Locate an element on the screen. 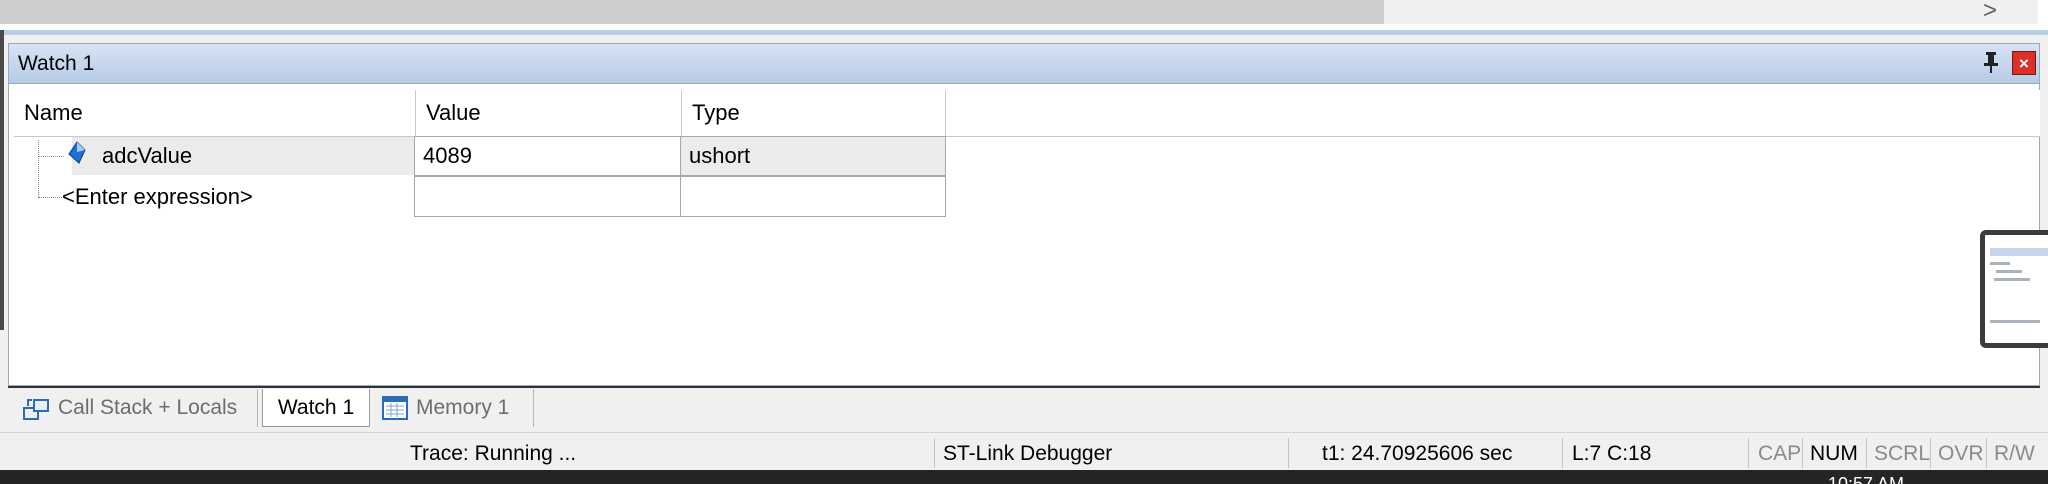  tab-call-stack-locals: Call Stack + Locals is located at coordinates (136, 408).